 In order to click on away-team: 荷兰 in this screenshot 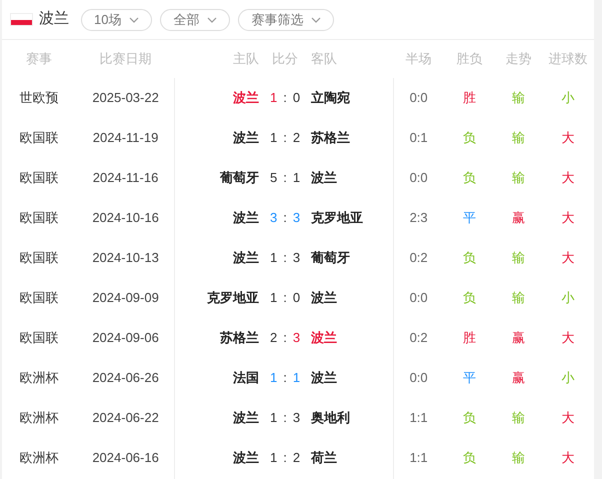, I will do `click(323, 458)`.